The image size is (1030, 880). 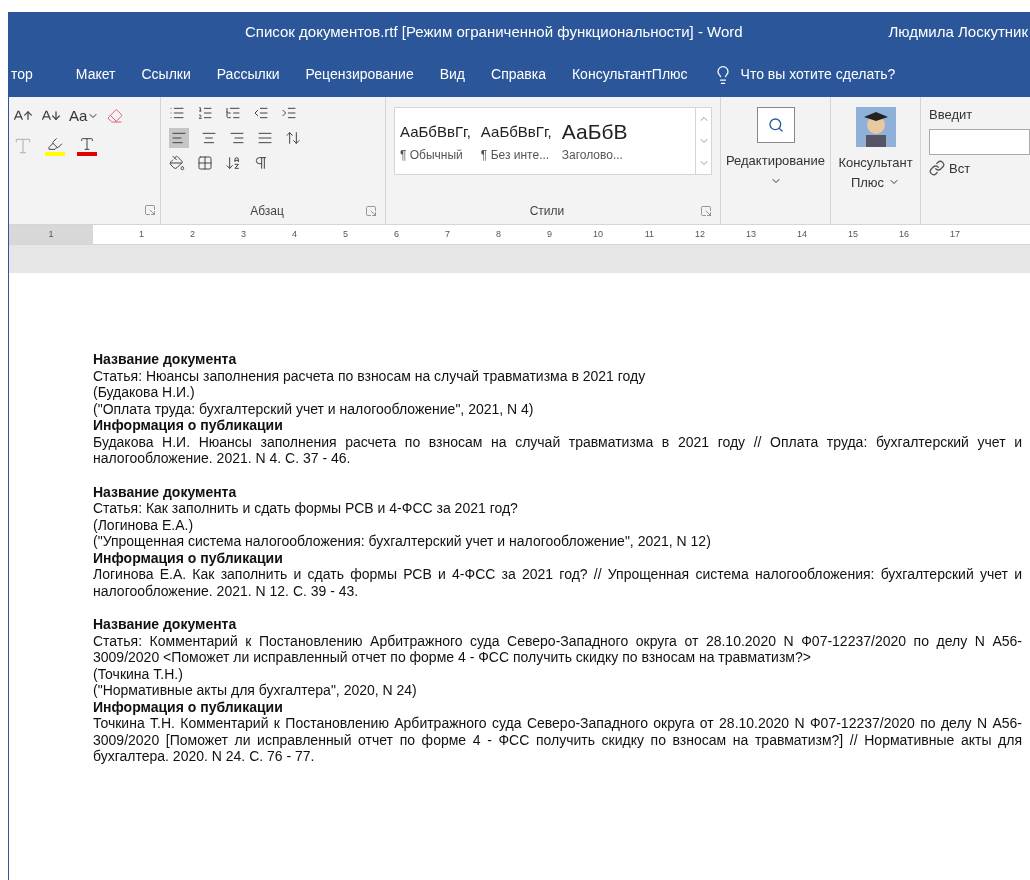 What do you see at coordinates (629, 74) in the screenshot?
I see `ribbon-tab: КонсультантПлюс` at bounding box center [629, 74].